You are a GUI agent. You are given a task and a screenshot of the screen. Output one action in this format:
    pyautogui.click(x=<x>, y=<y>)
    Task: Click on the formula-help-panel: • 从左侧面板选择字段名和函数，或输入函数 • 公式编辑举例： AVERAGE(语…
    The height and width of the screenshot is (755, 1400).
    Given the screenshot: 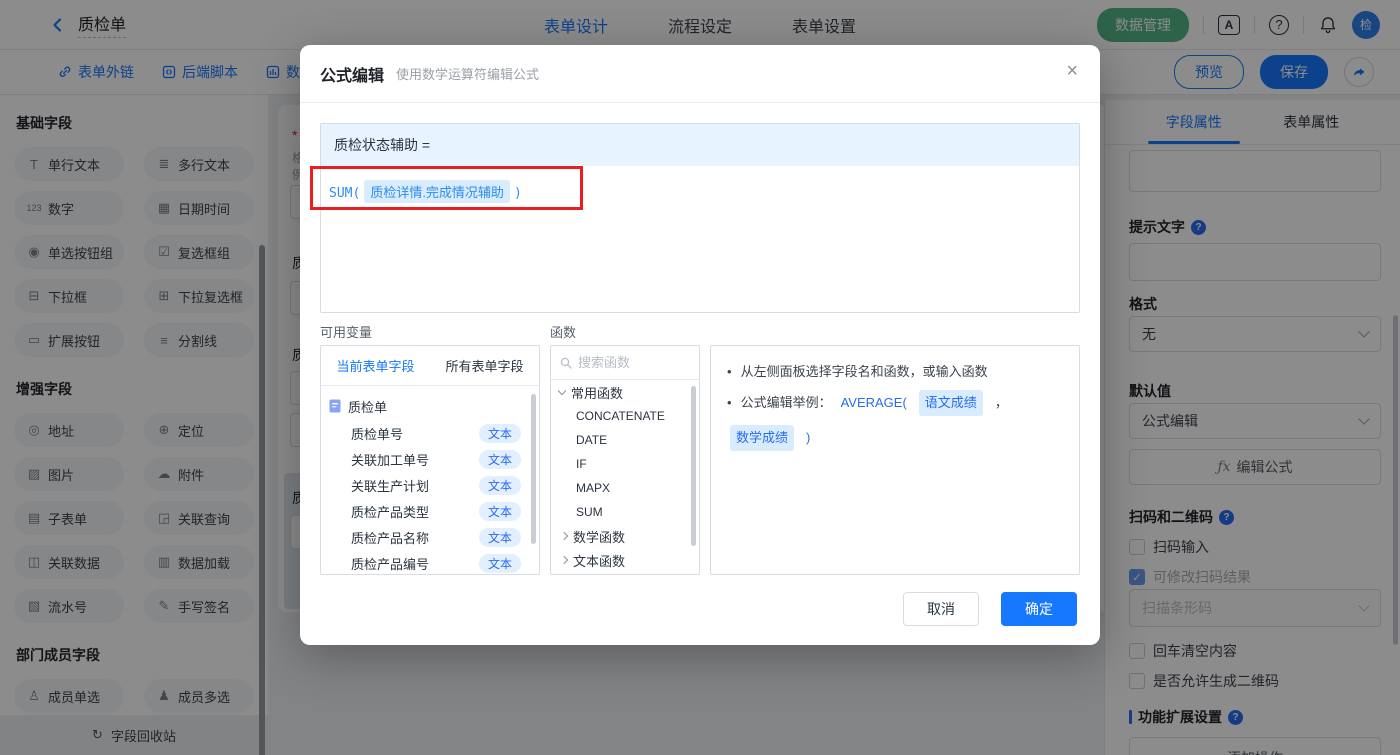 What is the action you would take?
    pyautogui.click(x=895, y=460)
    